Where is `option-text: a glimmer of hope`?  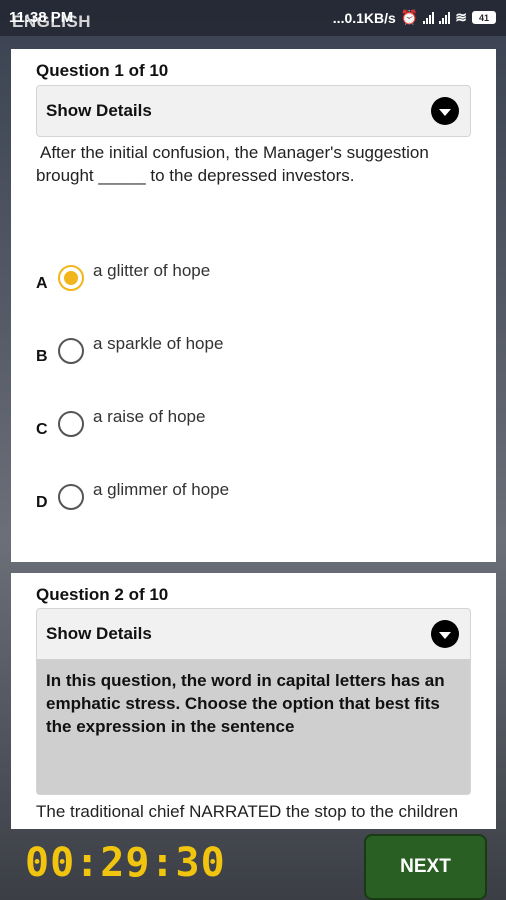
option-text: a glimmer of hope is located at coordinates (161, 490).